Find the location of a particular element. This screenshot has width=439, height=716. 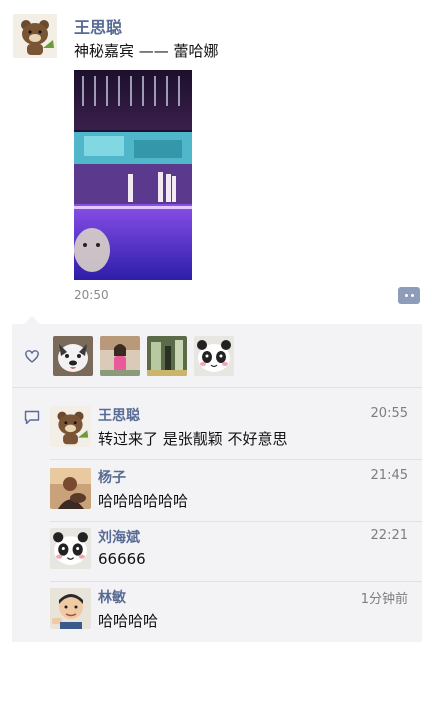

post-author-name: 王思聪 is located at coordinates (98, 26).